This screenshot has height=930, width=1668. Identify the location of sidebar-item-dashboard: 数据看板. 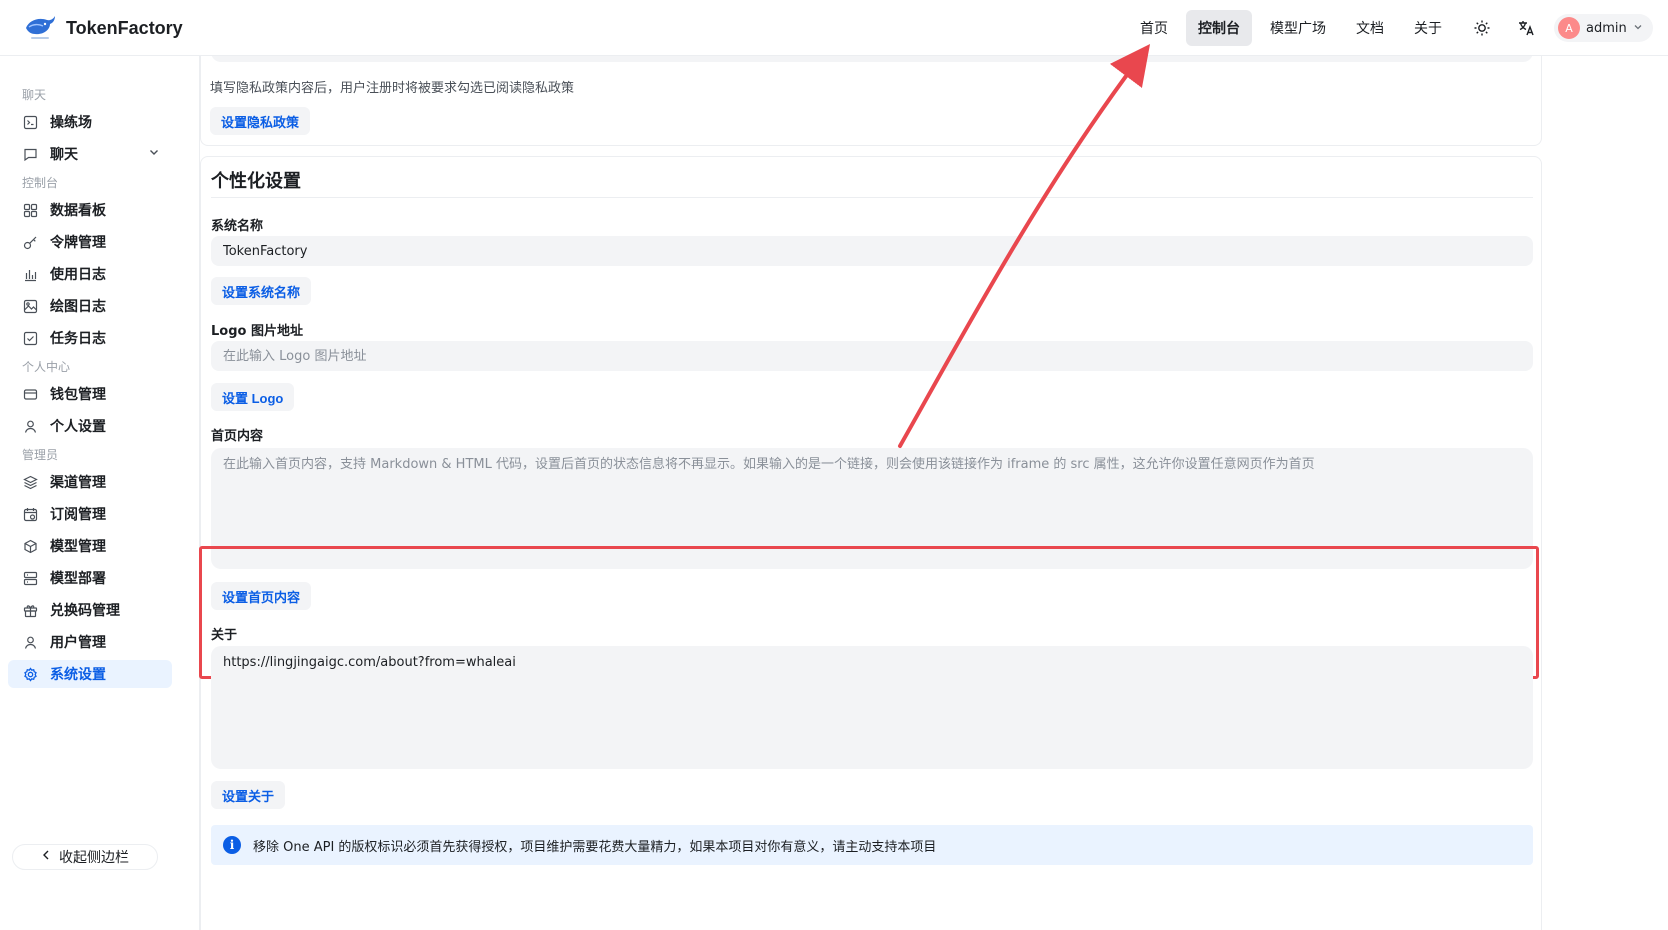
(90, 210).